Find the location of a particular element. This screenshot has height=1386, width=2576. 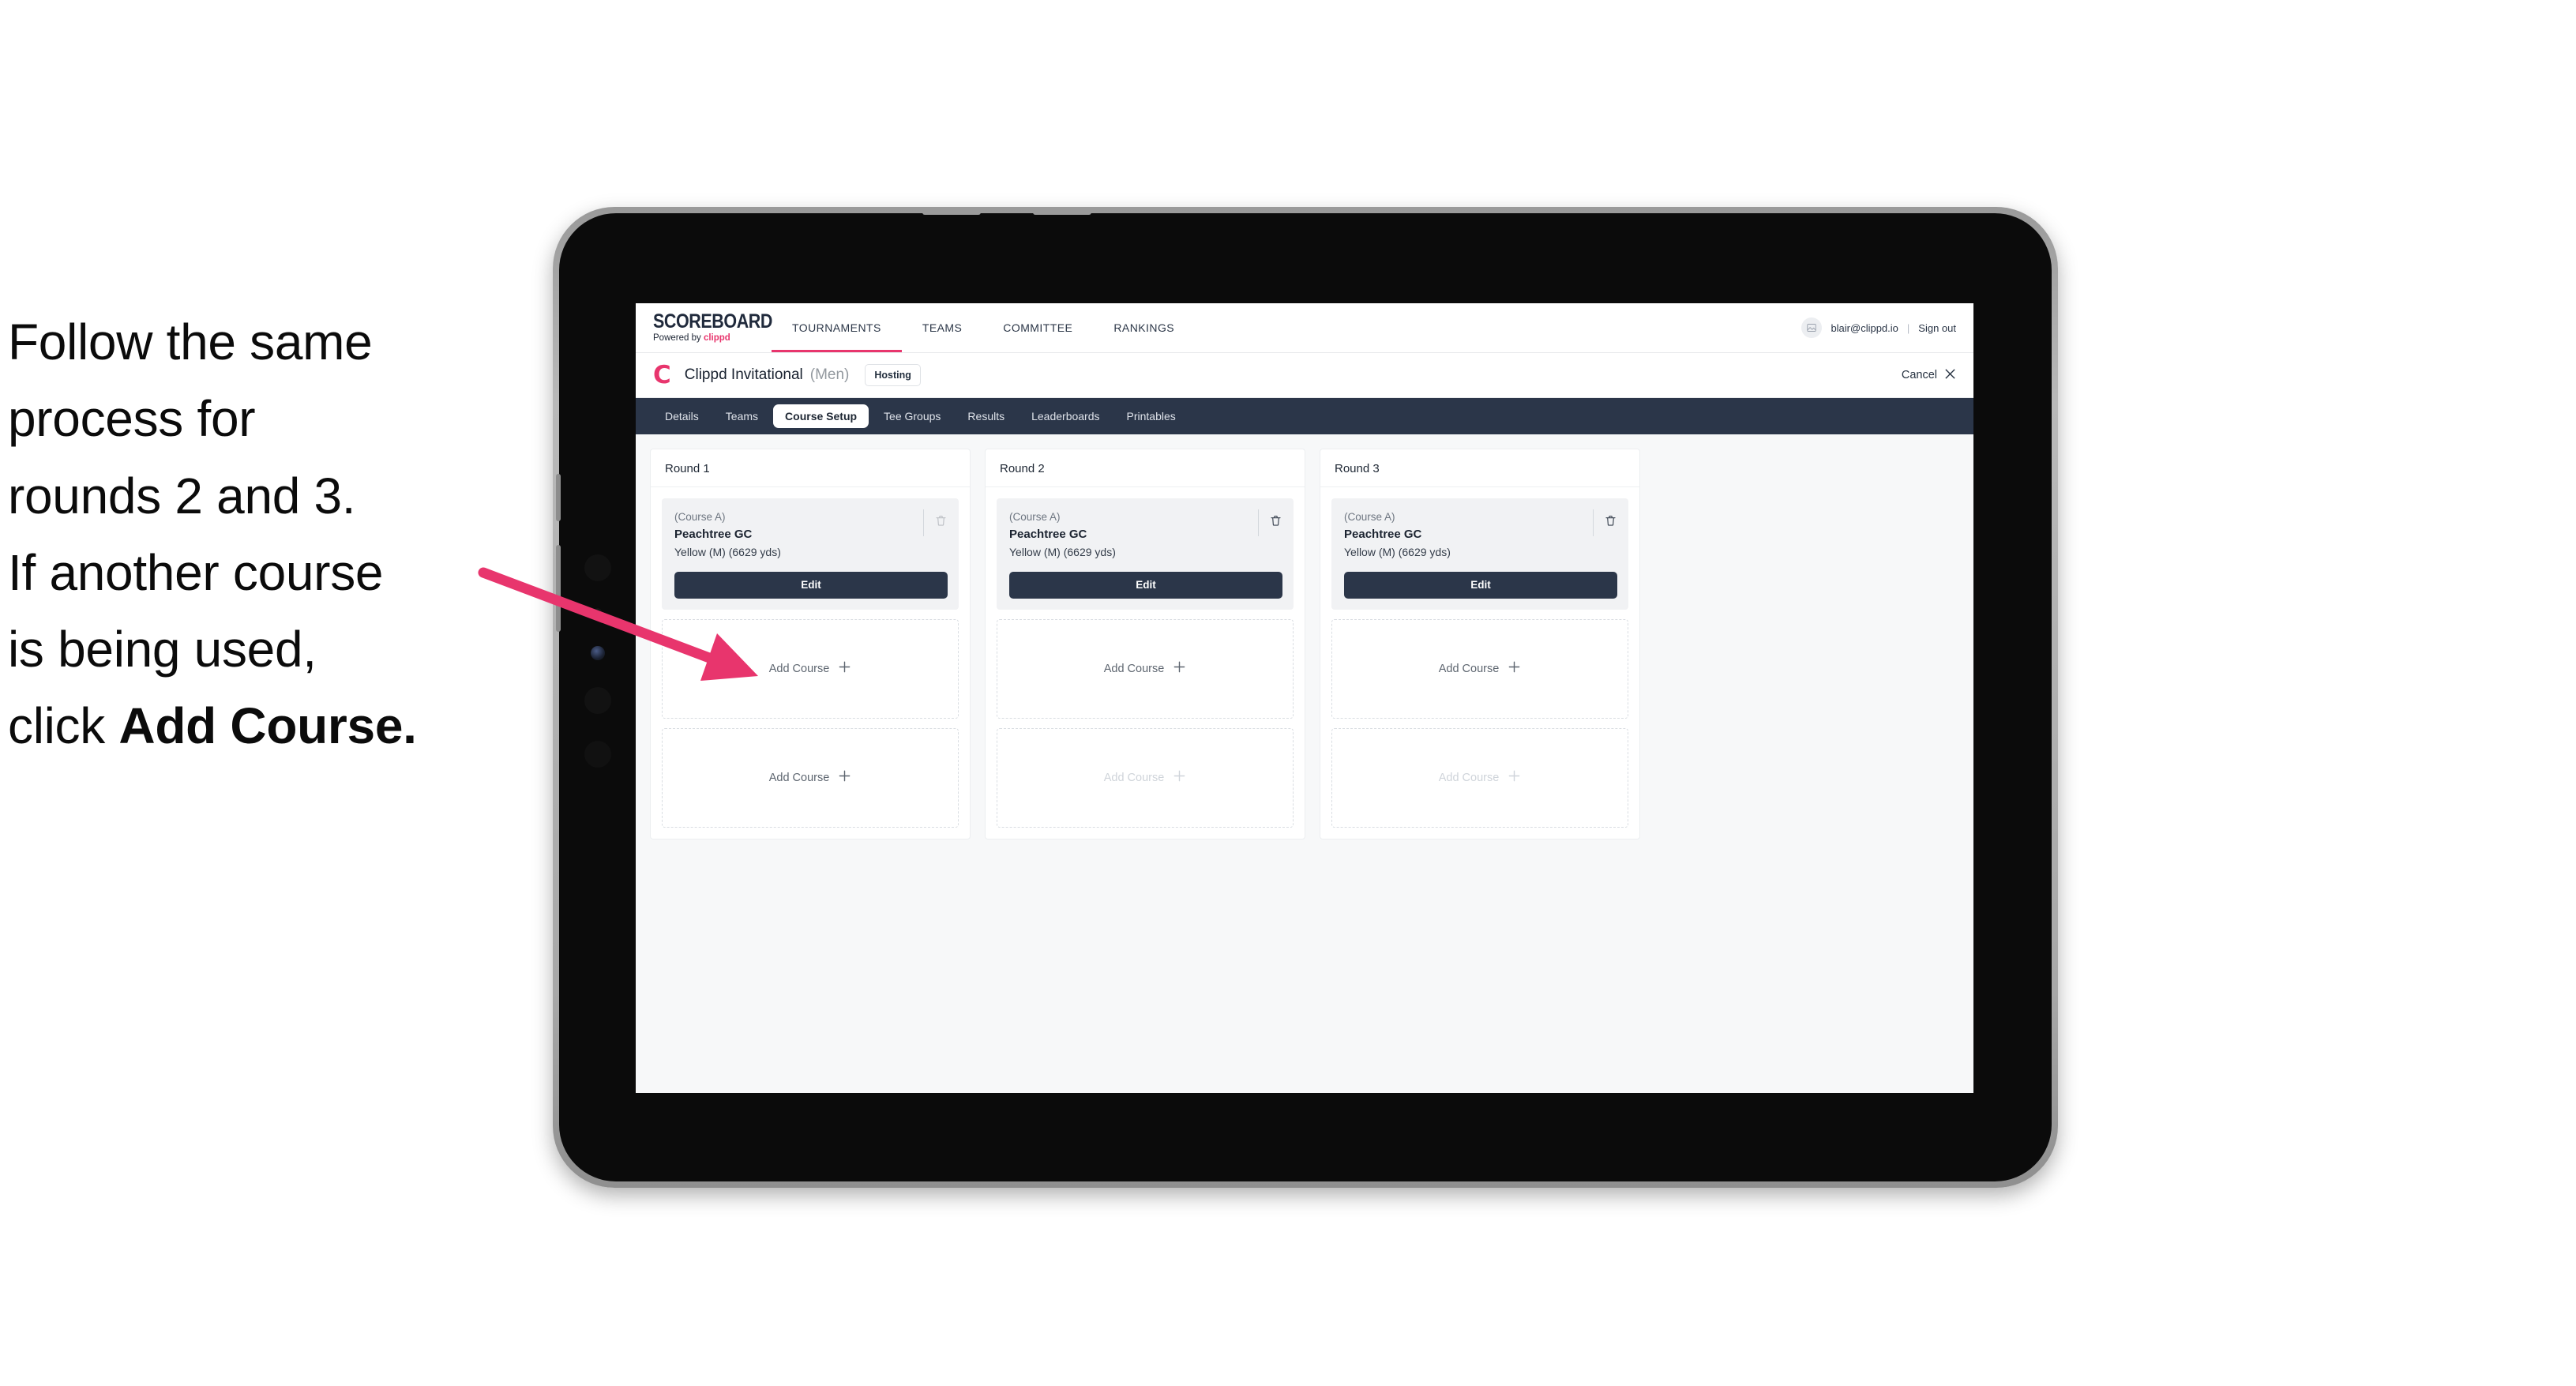

clippd-c-logo-icon: C is located at coordinates (662, 374).